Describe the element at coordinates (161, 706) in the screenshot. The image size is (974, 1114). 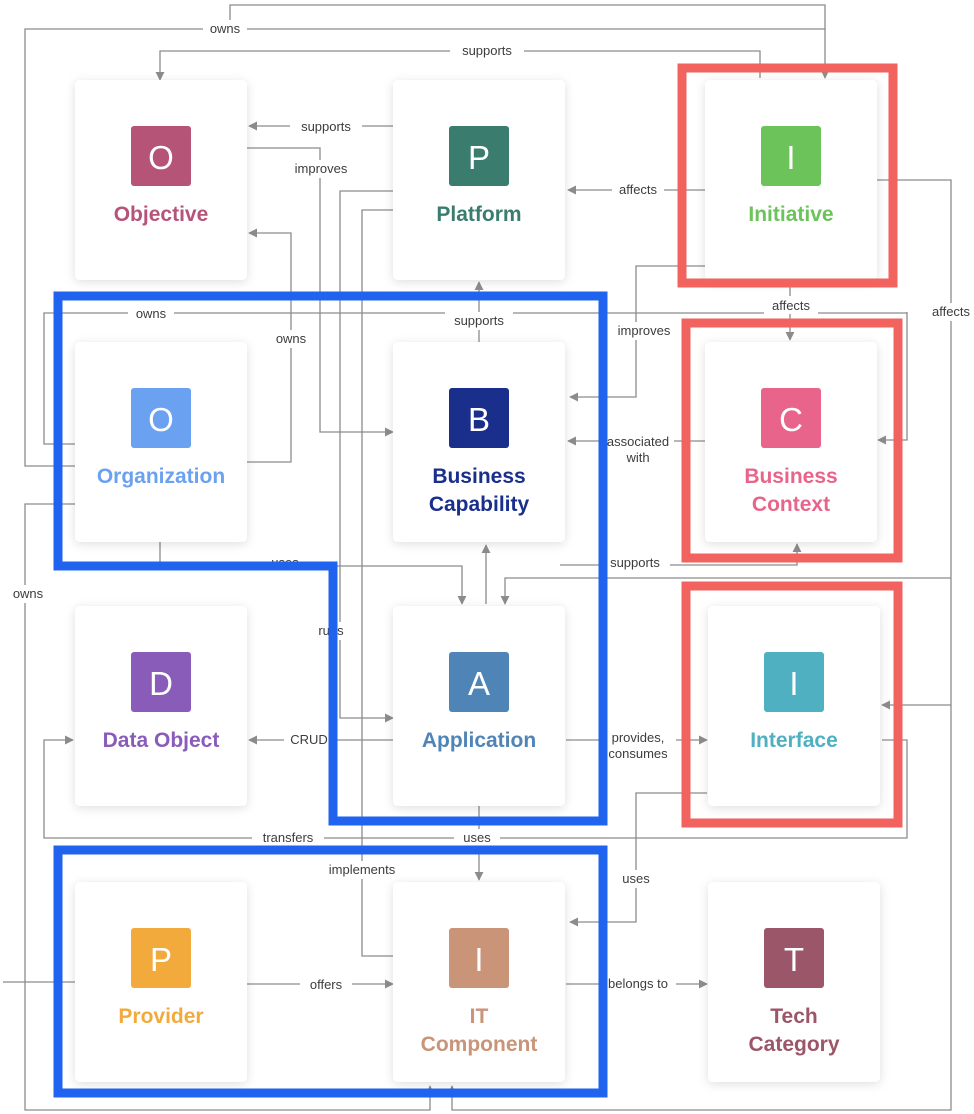
I see `node-data-object: D Data Object` at that location.